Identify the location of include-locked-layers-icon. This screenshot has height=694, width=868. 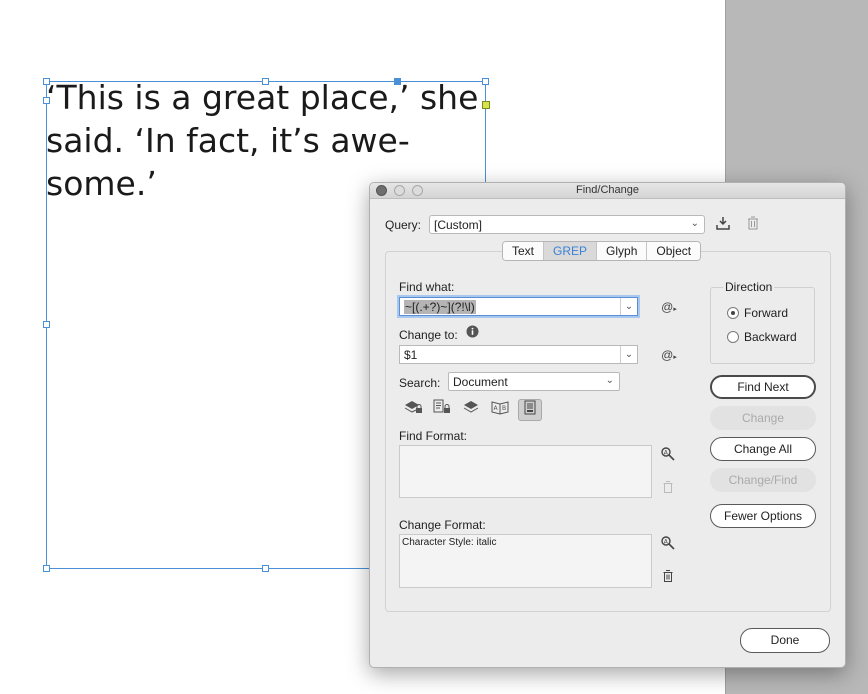
(413, 410).